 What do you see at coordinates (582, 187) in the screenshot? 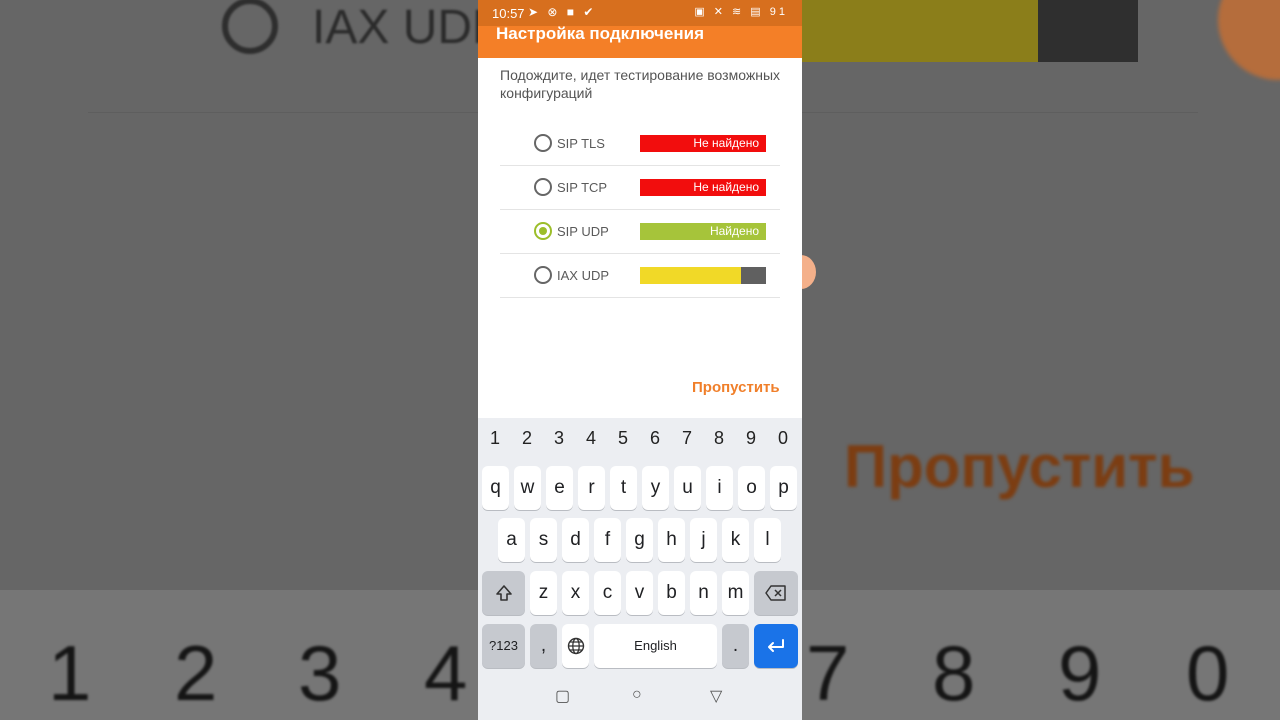
I see `option-label: SIP TCP` at bounding box center [582, 187].